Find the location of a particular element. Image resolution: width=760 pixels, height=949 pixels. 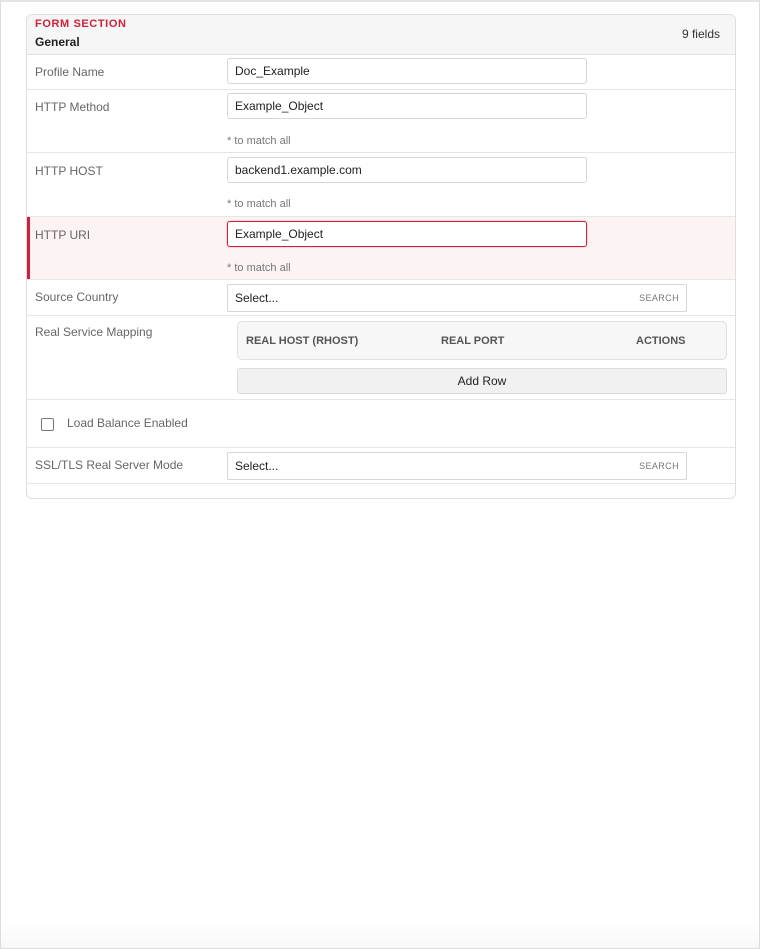

profile-name-input is located at coordinates (407, 71).